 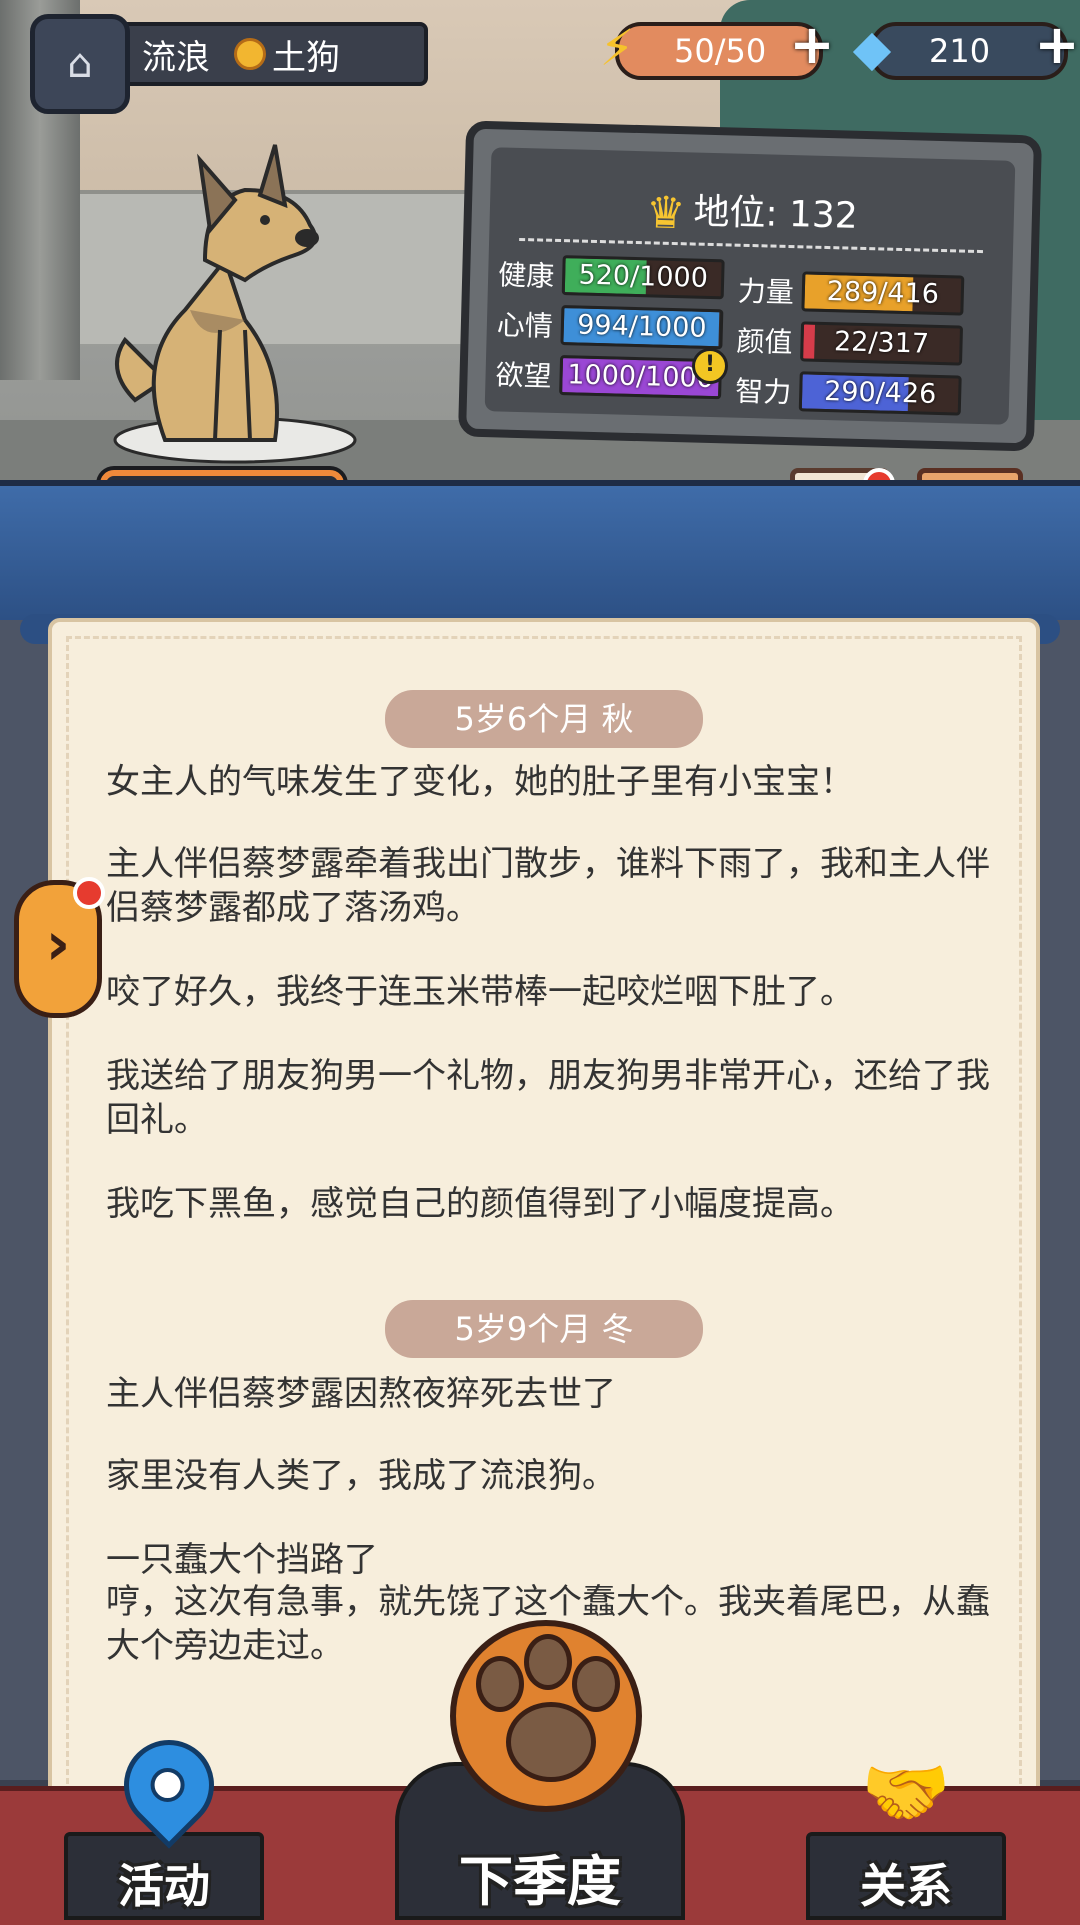 I want to click on paw-shake-icon: 🤝, so click(x=906, y=1792).